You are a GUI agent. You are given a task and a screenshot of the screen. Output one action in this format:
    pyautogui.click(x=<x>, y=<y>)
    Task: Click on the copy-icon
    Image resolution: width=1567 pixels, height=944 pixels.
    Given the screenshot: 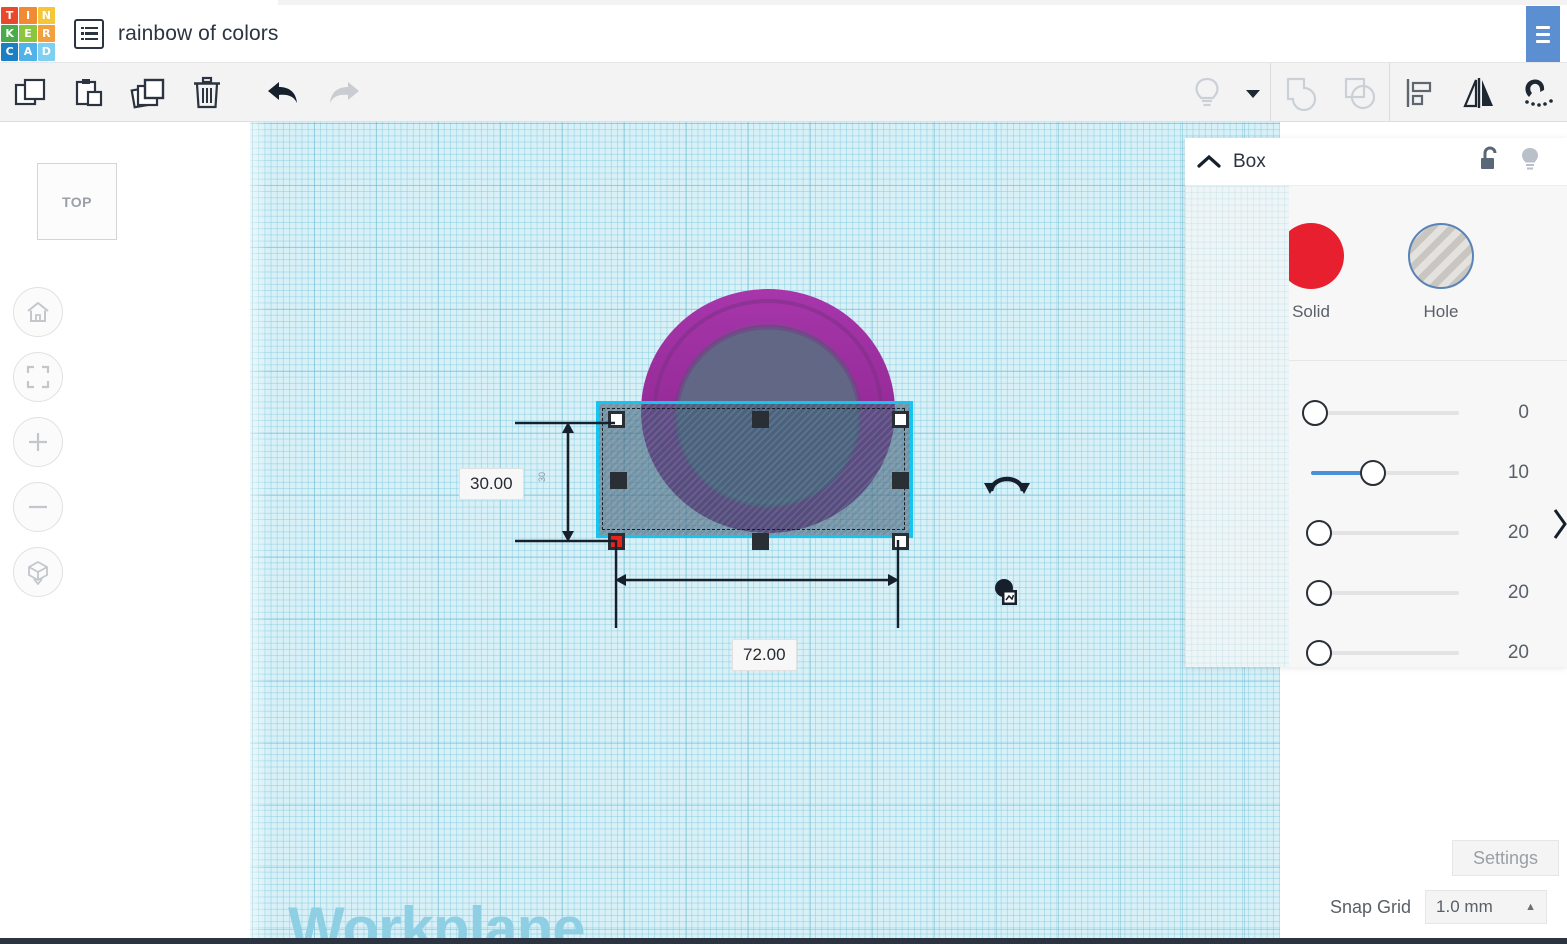 What is the action you would take?
    pyautogui.click(x=29, y=91)
    